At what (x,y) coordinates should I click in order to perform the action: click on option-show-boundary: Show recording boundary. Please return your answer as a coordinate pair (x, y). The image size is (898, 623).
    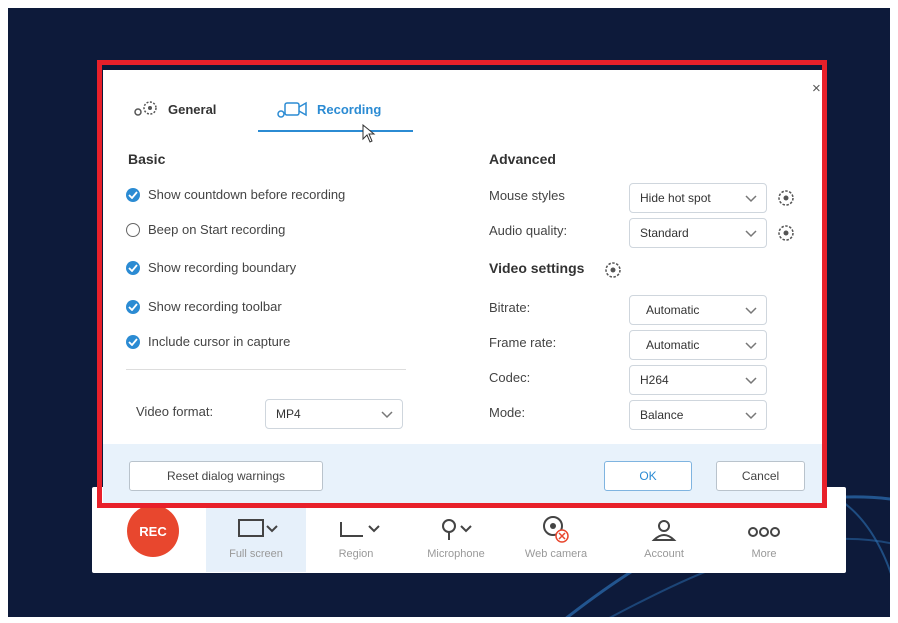
    Looking at the image, I should click on (211, 267).